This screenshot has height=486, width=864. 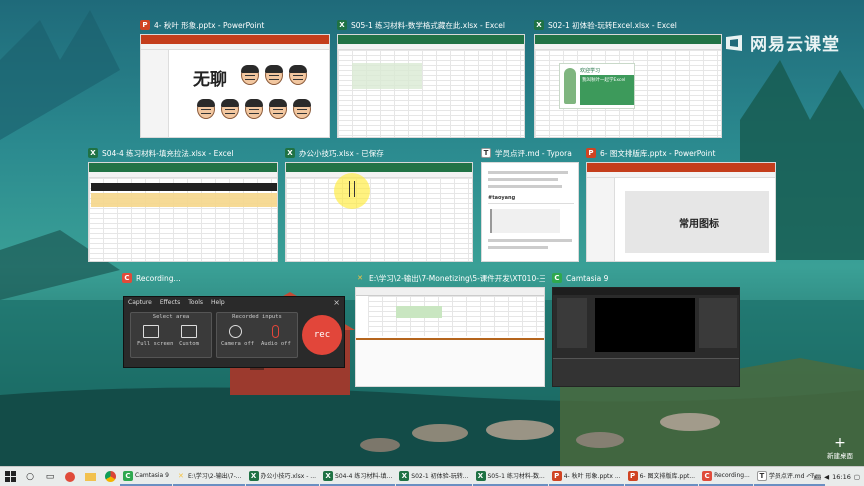 I want to click on record-button: rec, so click(x=322, y=335).